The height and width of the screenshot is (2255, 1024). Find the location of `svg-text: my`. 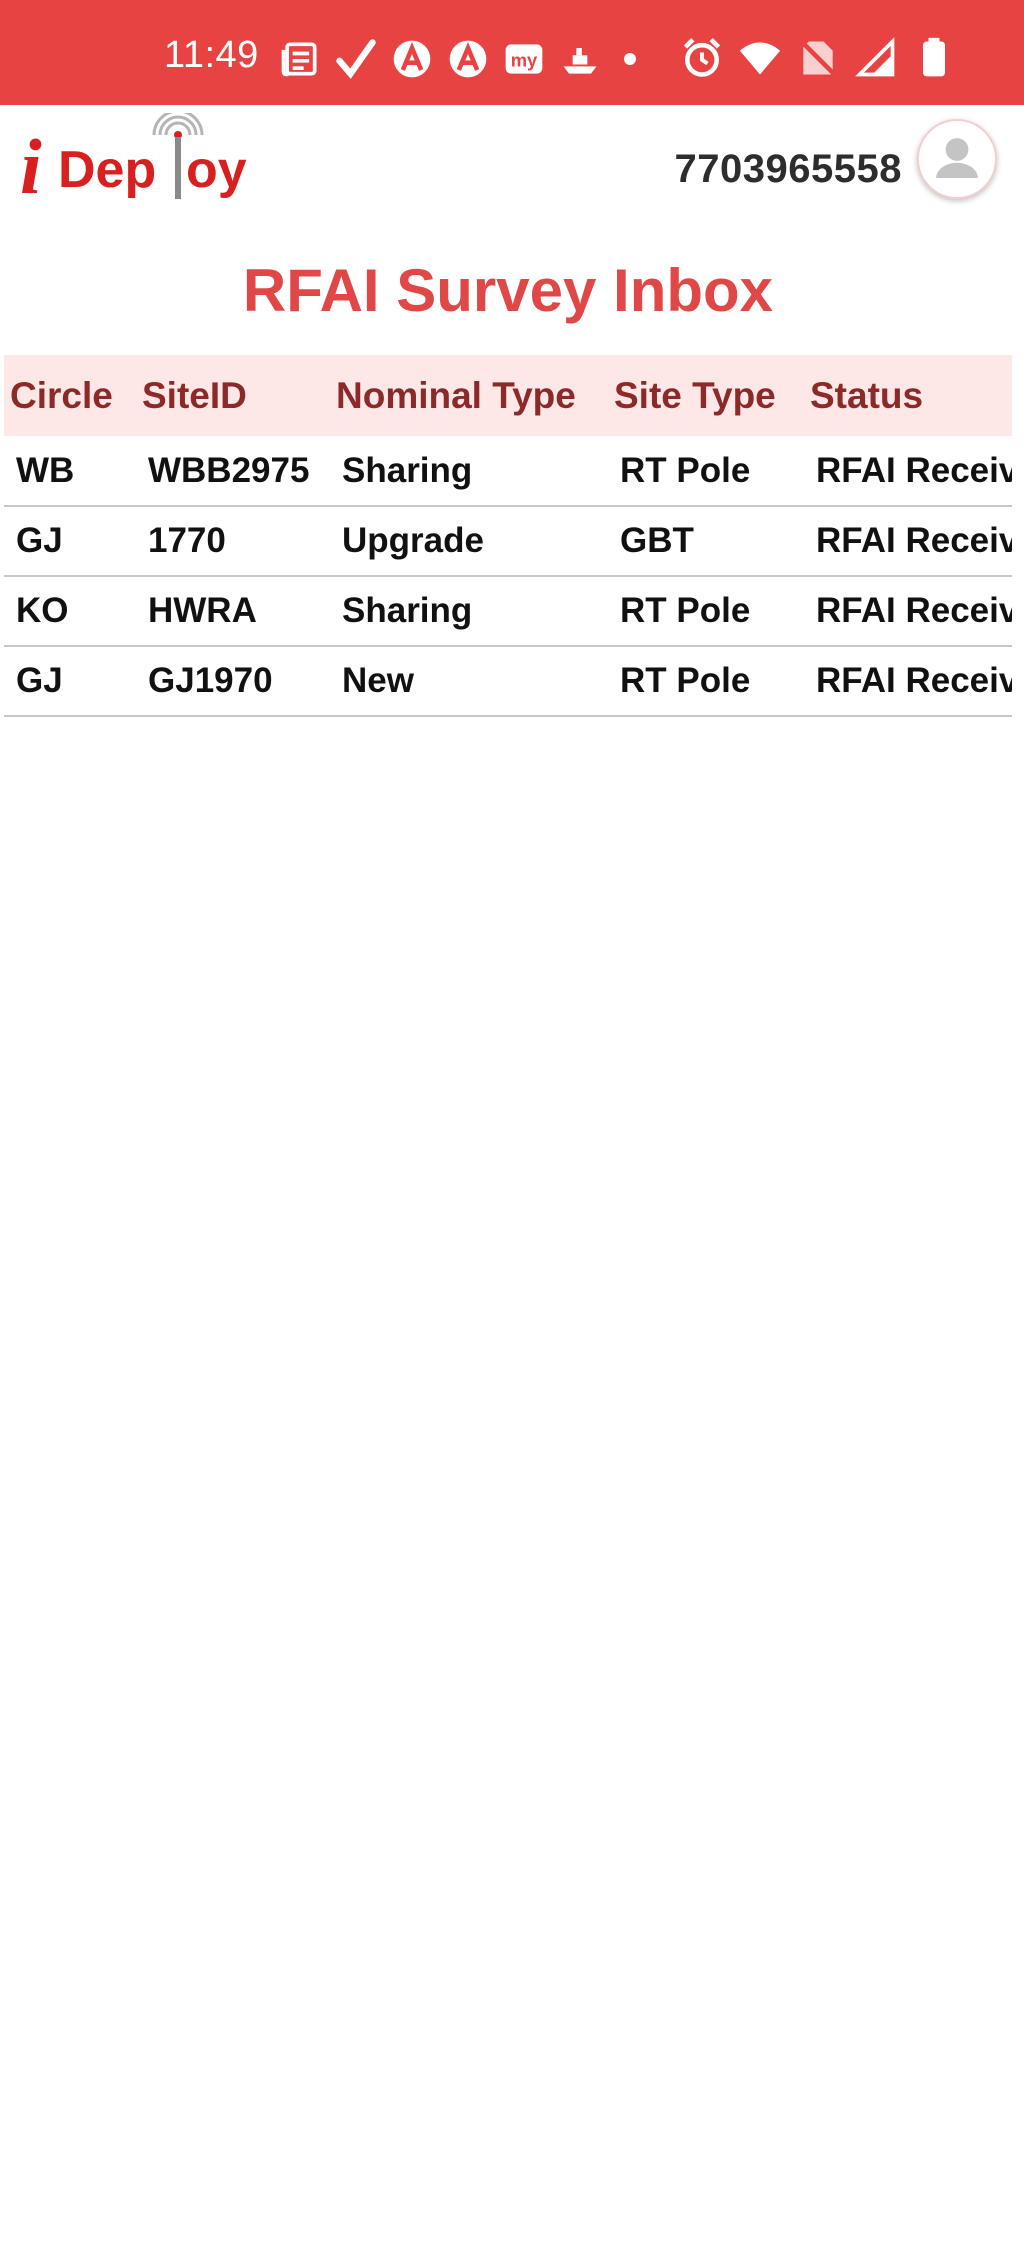

svg-text: my is located at coordinates (524, 59).